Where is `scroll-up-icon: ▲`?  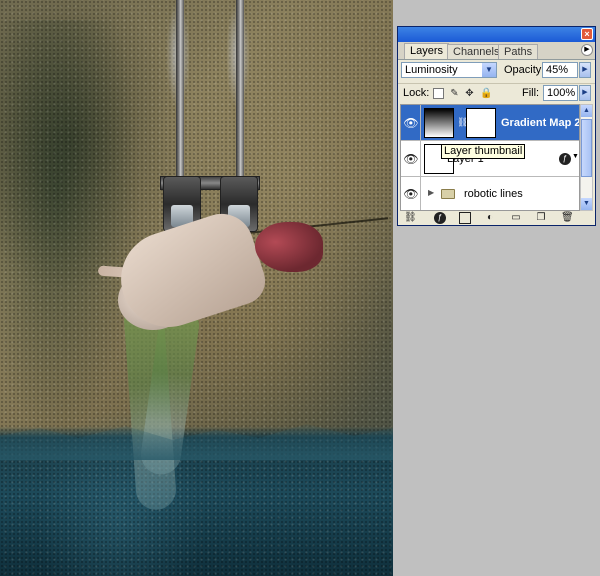 scroll-up-icon: ▲ is located at coordinates (586, 111).